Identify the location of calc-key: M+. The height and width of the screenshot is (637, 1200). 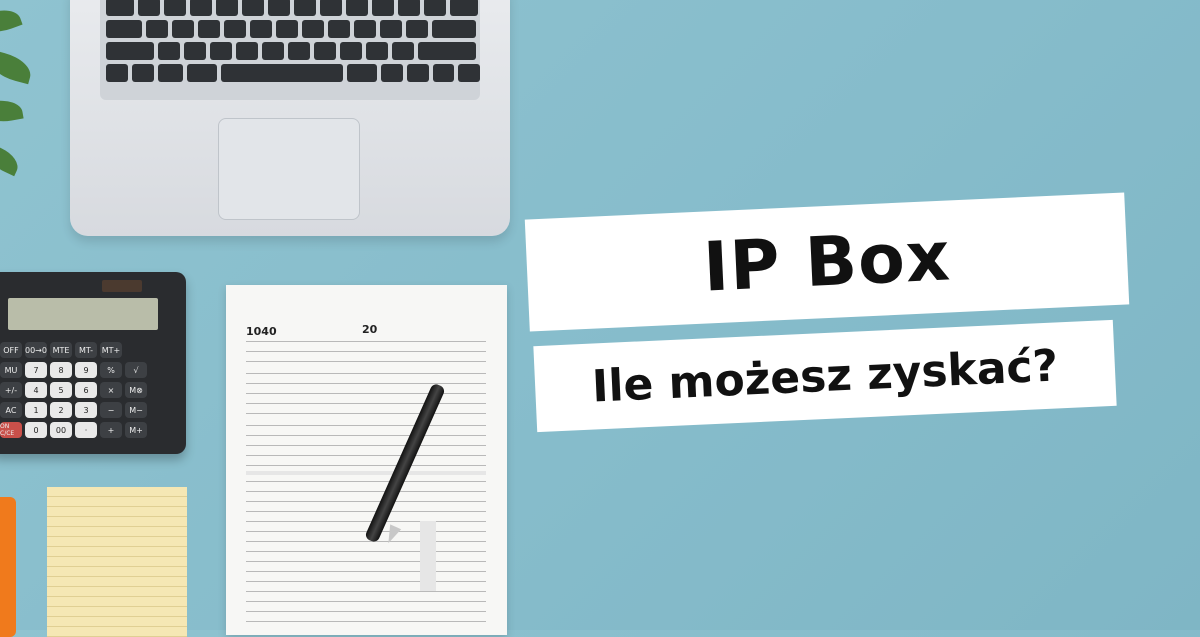
(136, 430).